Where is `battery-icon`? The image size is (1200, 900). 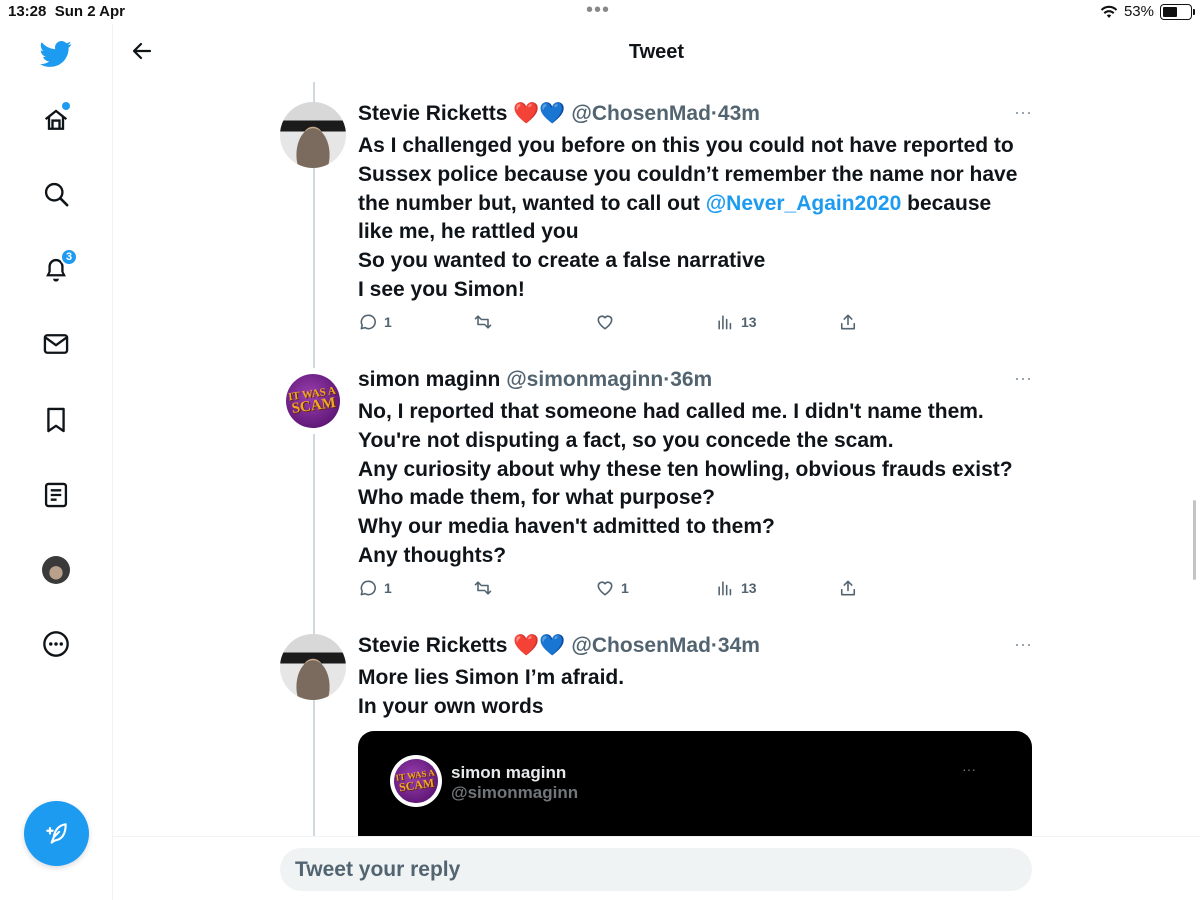
battery-icon is located at coordinates (1177, 11).